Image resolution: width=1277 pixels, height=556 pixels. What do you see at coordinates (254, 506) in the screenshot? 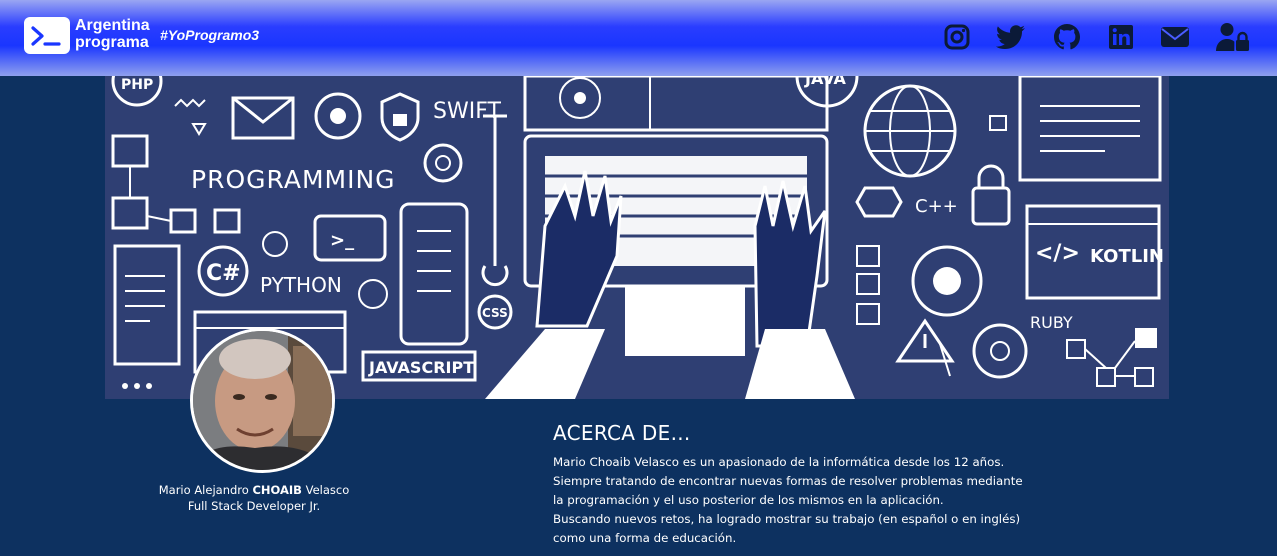
I see `profile-role: Full Stack Developer Jr.` at bounding box center [254, 506].